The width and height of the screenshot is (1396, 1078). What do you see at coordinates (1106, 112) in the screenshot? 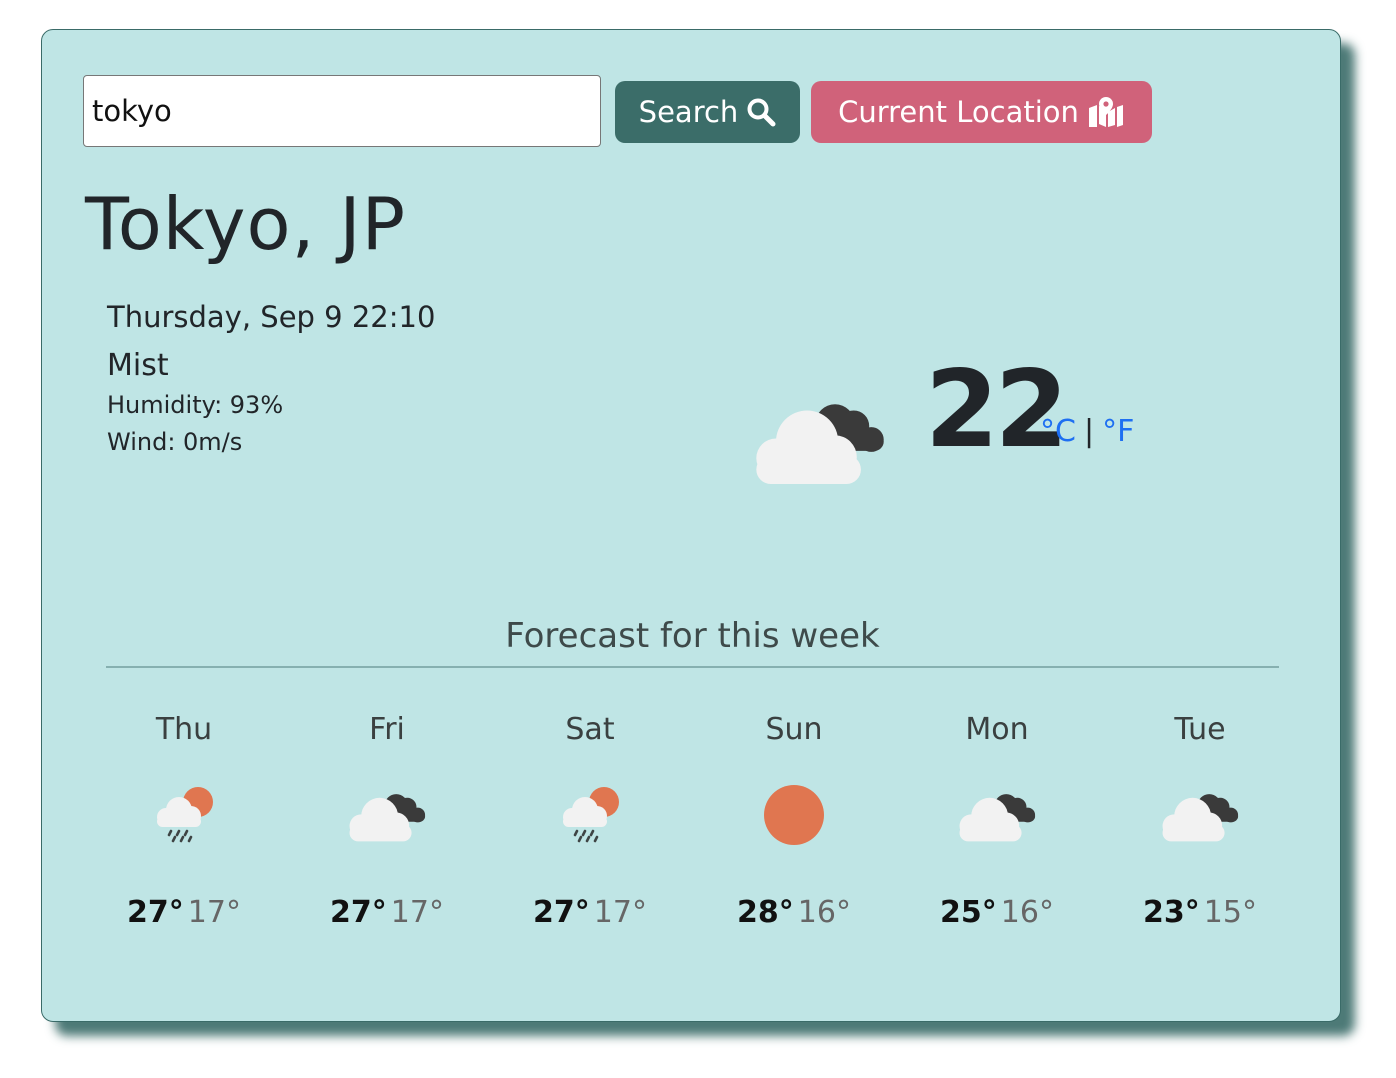
I see `map-marker-icon` at bounding box center [1106, 112].